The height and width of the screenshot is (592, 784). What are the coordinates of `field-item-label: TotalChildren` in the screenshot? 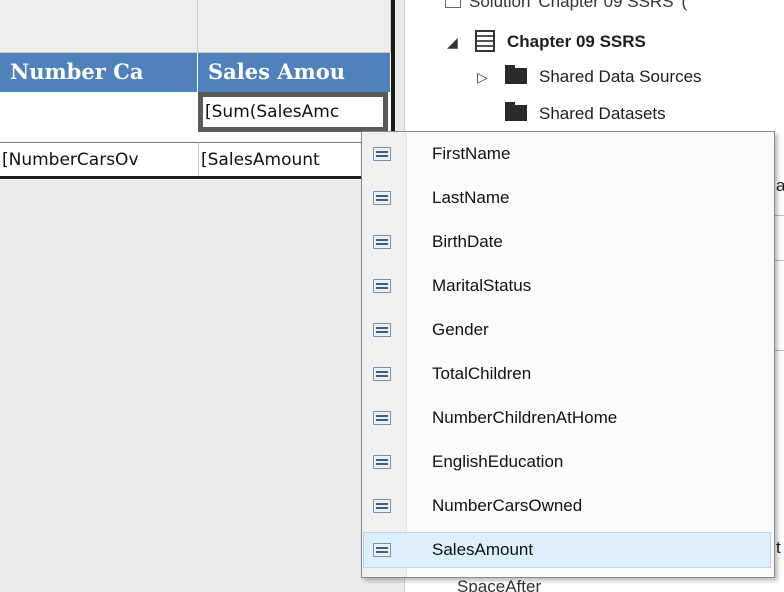 It's located at (482, 373).